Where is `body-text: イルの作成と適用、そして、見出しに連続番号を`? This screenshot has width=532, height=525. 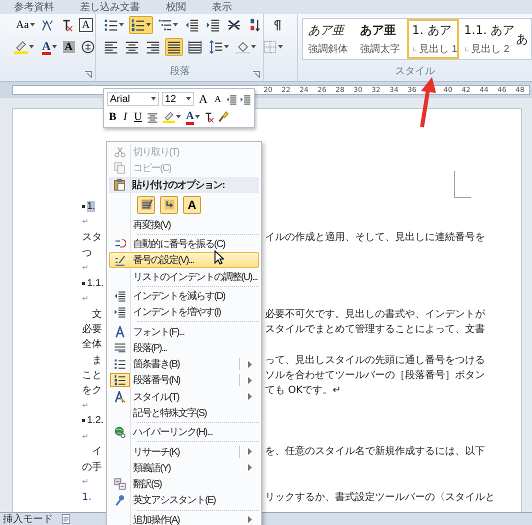 body-text: イルの作成と適用、そして、見出しに連続番号を is located at coordinates (375, 237).